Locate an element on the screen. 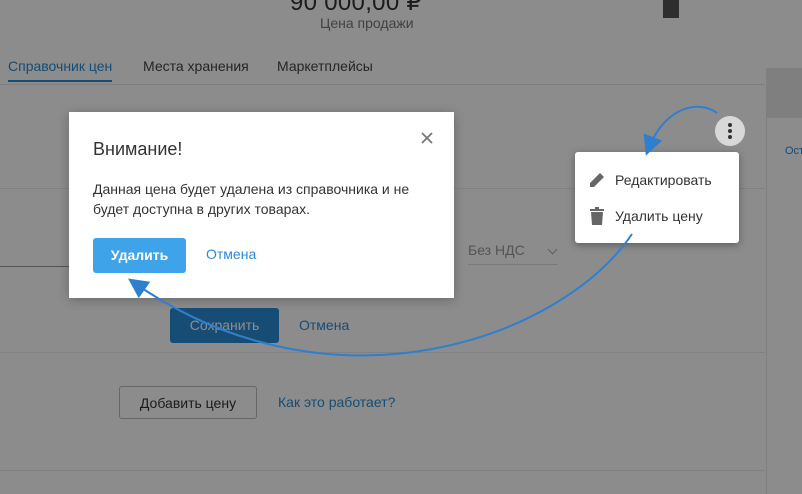 The width and height of the screenshot is (802, 494). dialog-title: Внимание! is located at coordinates (138, 149).